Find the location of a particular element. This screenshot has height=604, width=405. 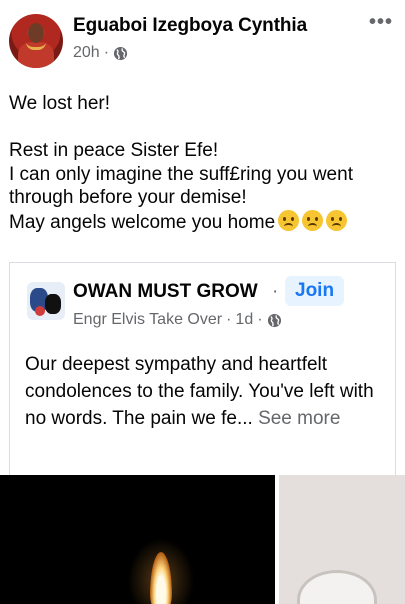

post-header: Eguaboi Izegboya Cynthia 20h · ••• is located at coordinates (202, 40).